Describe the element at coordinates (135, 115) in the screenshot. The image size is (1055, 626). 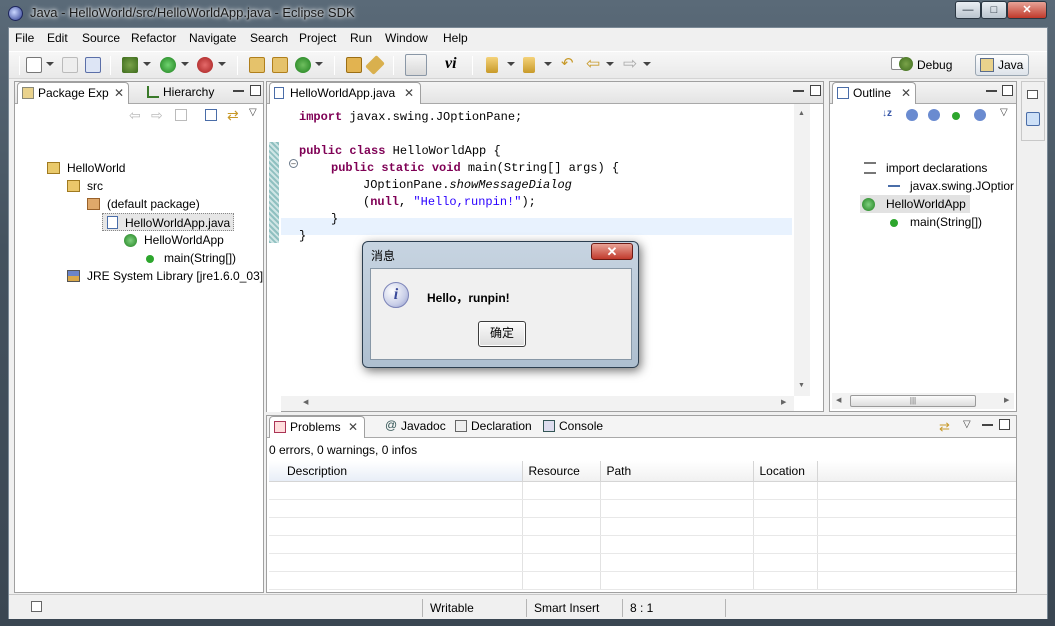
I see `back-icon: ⇦` at that location.